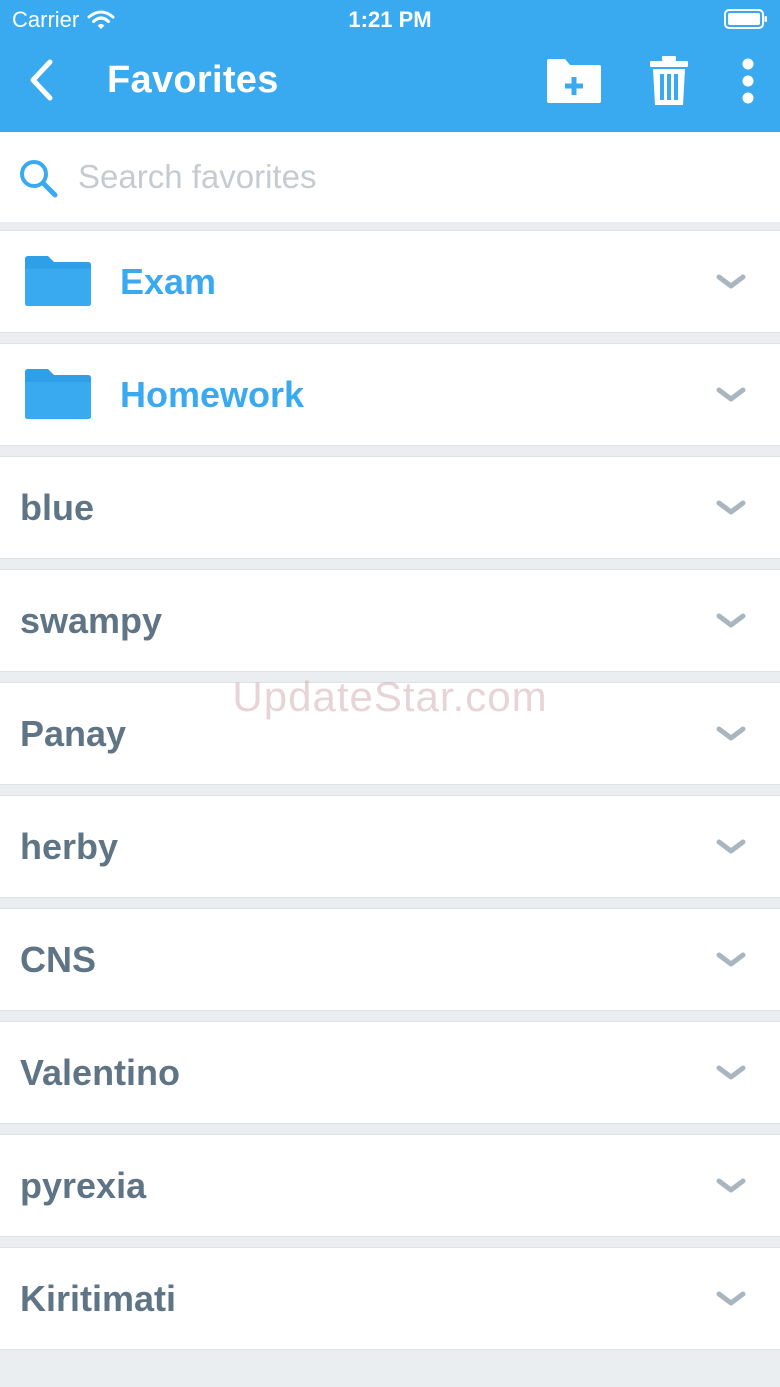 This screenshot has height=1387, width=780. What do you see at coordinates (390, 846) in the screenshot?
I see `list-item: herby` at bounding box center [390, 846].